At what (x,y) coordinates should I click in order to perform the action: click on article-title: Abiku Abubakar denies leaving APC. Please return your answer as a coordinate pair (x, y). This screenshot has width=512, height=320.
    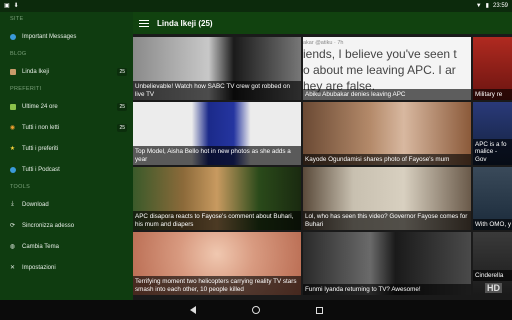
    Looking at the image, I should click on (387, 94).